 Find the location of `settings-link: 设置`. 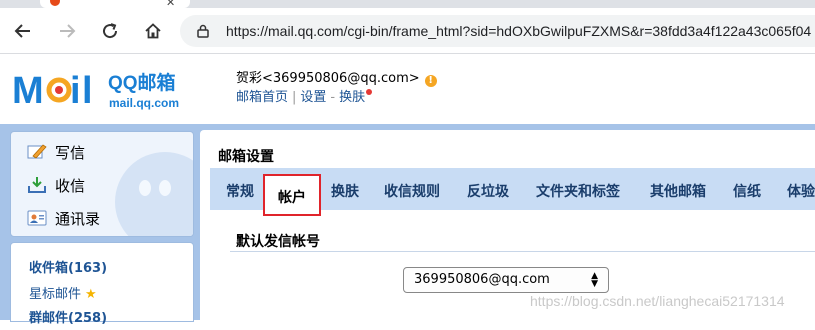

settings-link: 设置 is located at coordinates (313, 97).